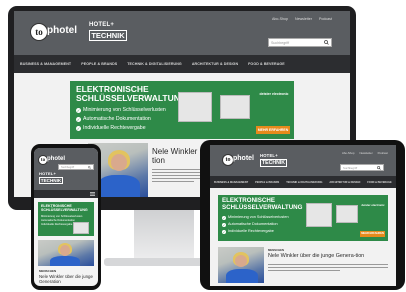  What do you see at coordinates (164, 236) in the screenshot?
I see `monitor-stand` at bounding box center [164, 236].